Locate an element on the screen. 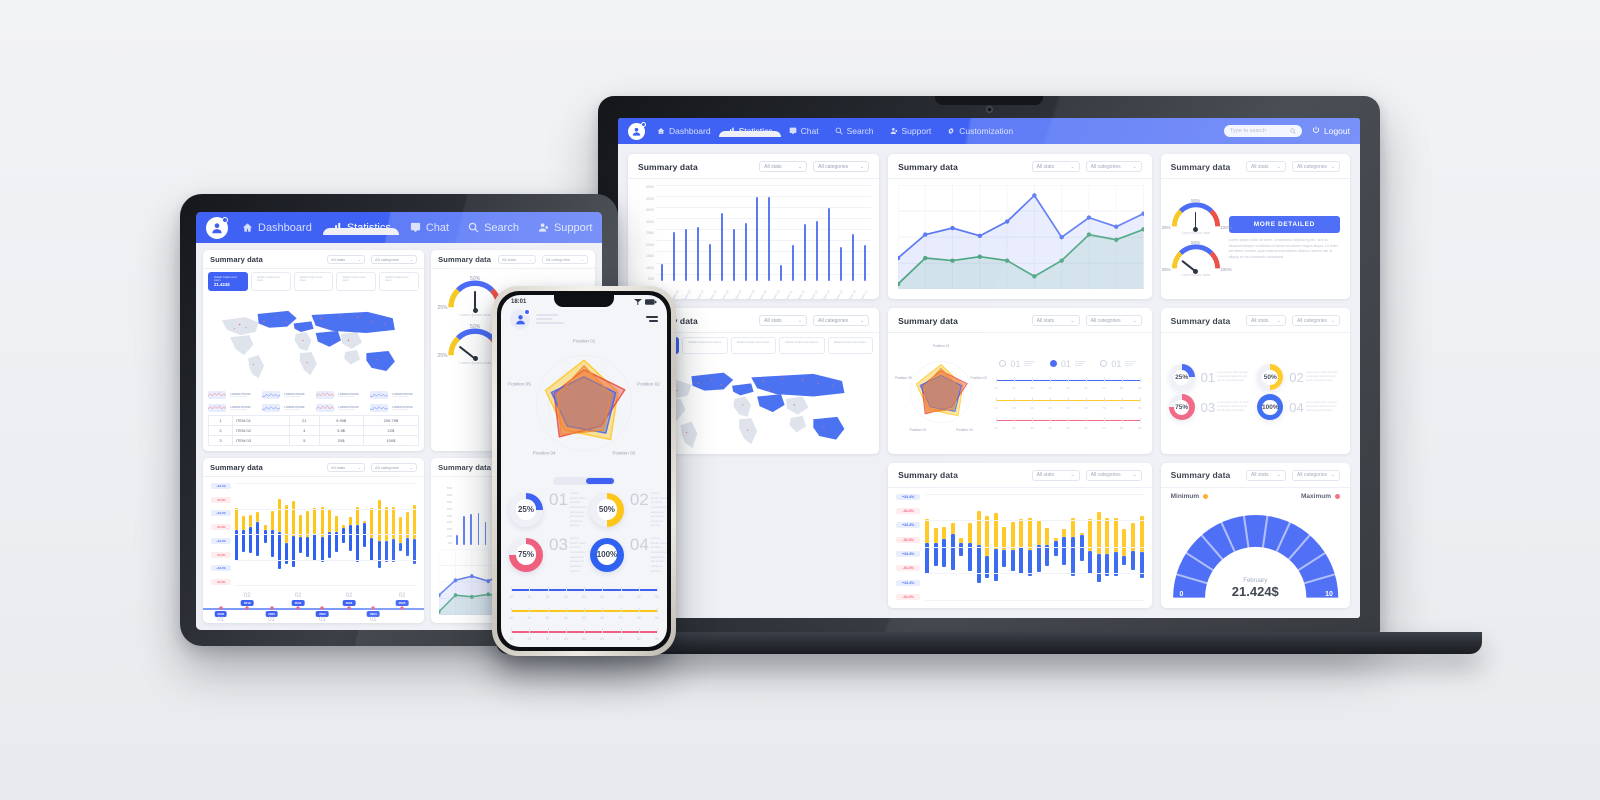  table-row: 3 ITEM 03 5 20$ 100$ is located at coordinates (314, 441).